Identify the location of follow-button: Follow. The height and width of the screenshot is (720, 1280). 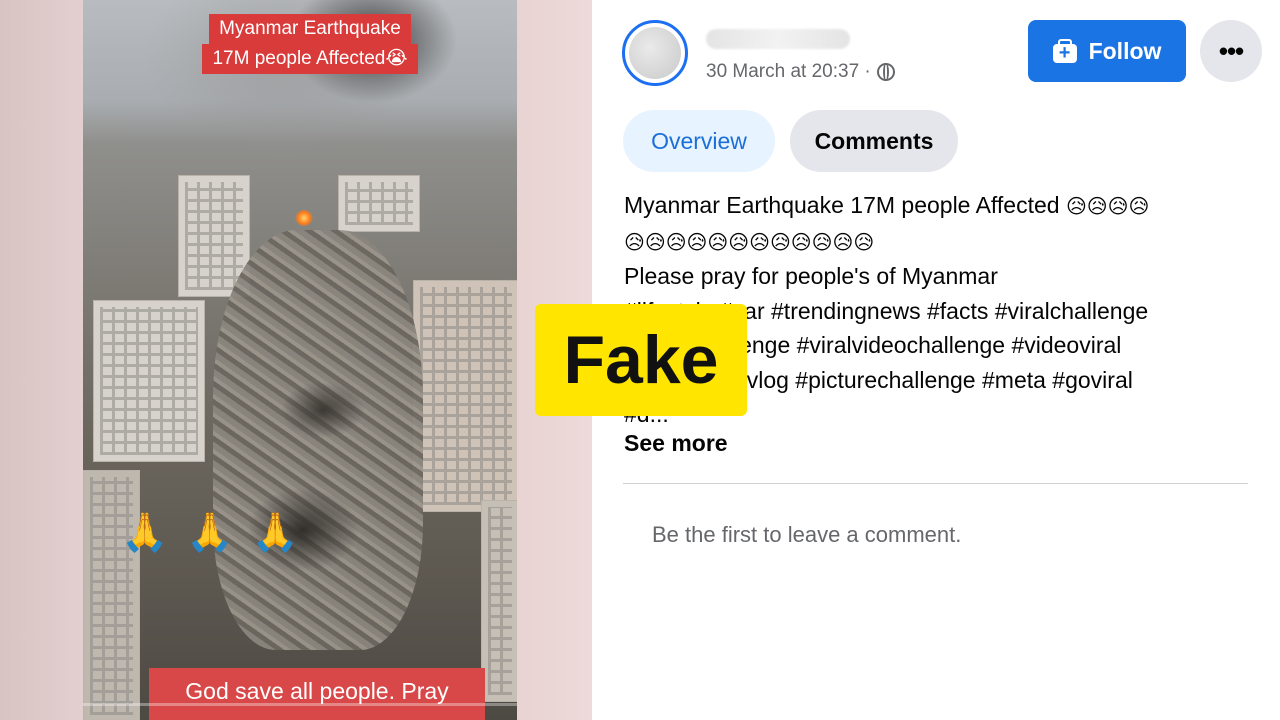
(1107, 51).